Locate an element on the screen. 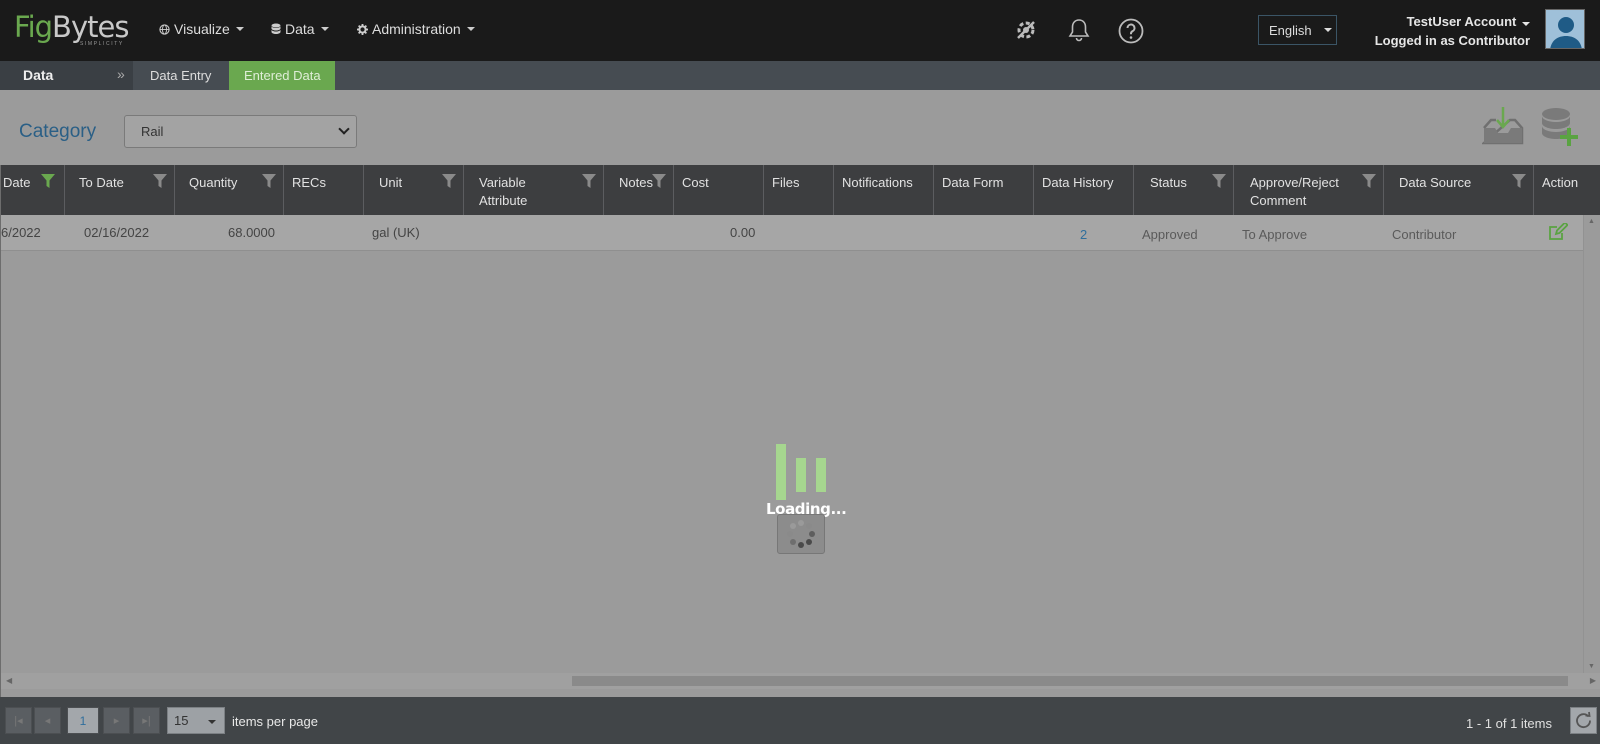 The image size is (1600, 744). add-database-icon is located at coordinates (1560, 127).